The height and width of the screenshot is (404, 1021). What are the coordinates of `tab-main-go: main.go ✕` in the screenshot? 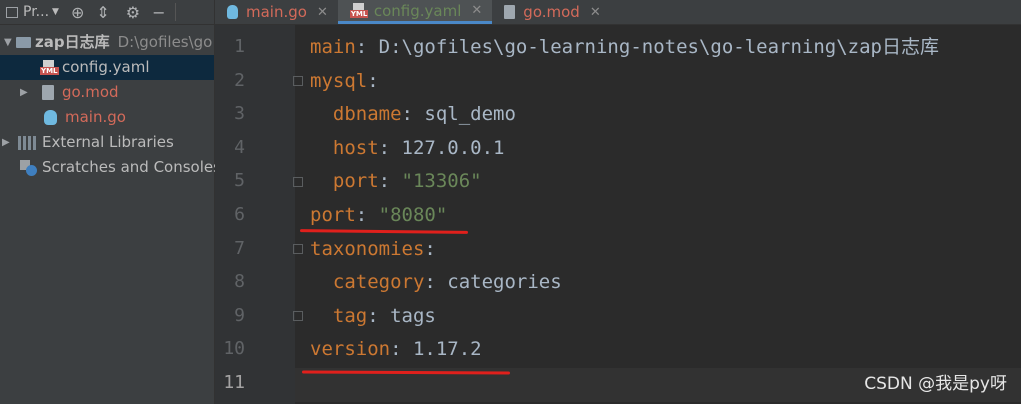 It's located at (276, 12).